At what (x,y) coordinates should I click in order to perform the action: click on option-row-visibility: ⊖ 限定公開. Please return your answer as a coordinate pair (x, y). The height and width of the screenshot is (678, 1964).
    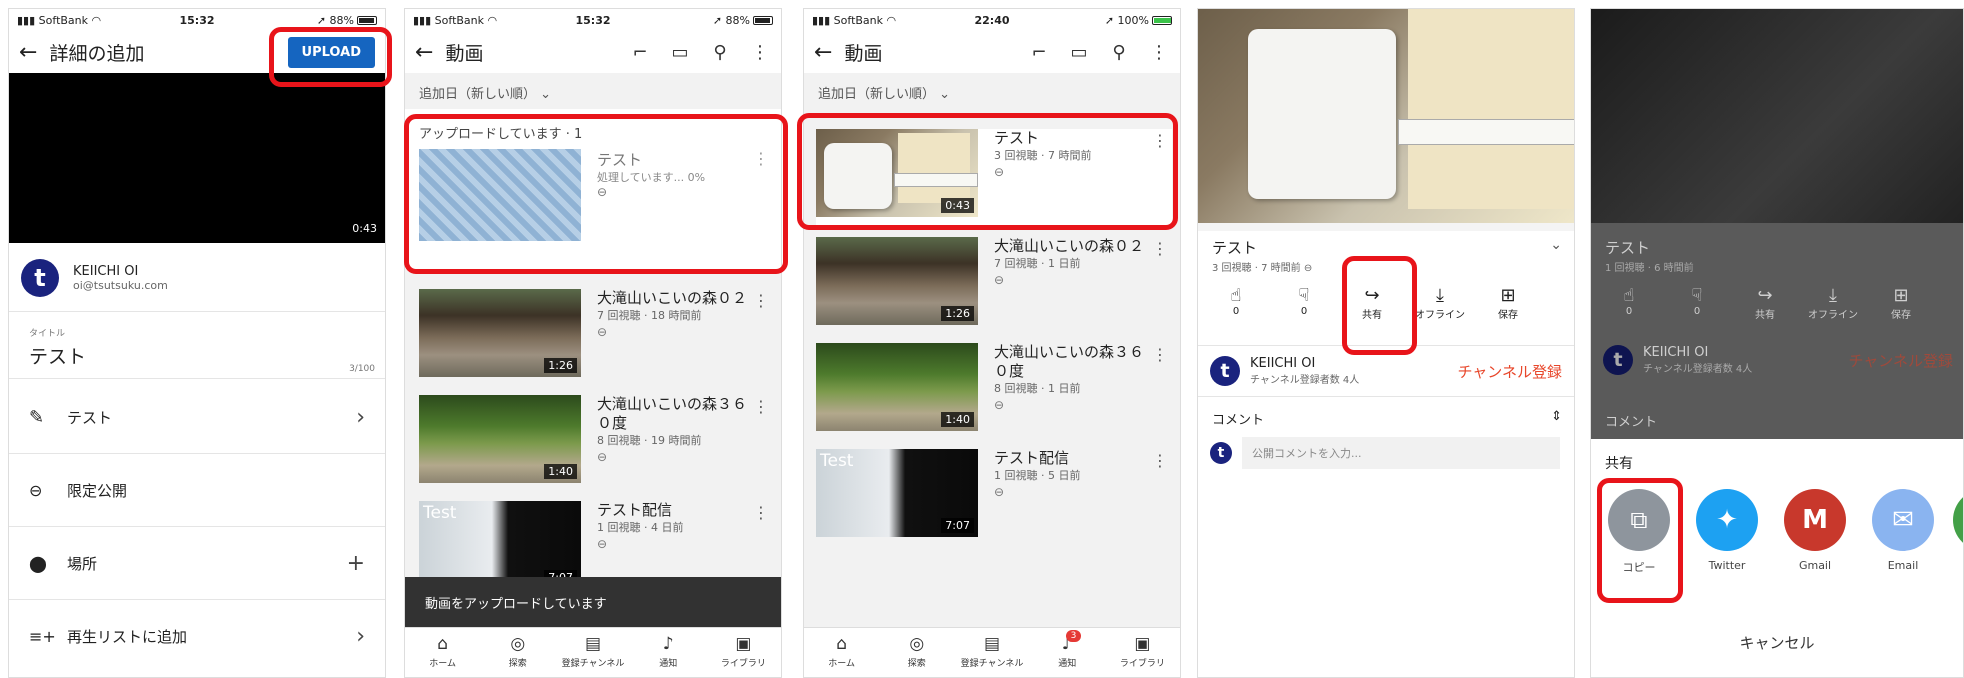
    Looking at the image, I should click on (197, 490).